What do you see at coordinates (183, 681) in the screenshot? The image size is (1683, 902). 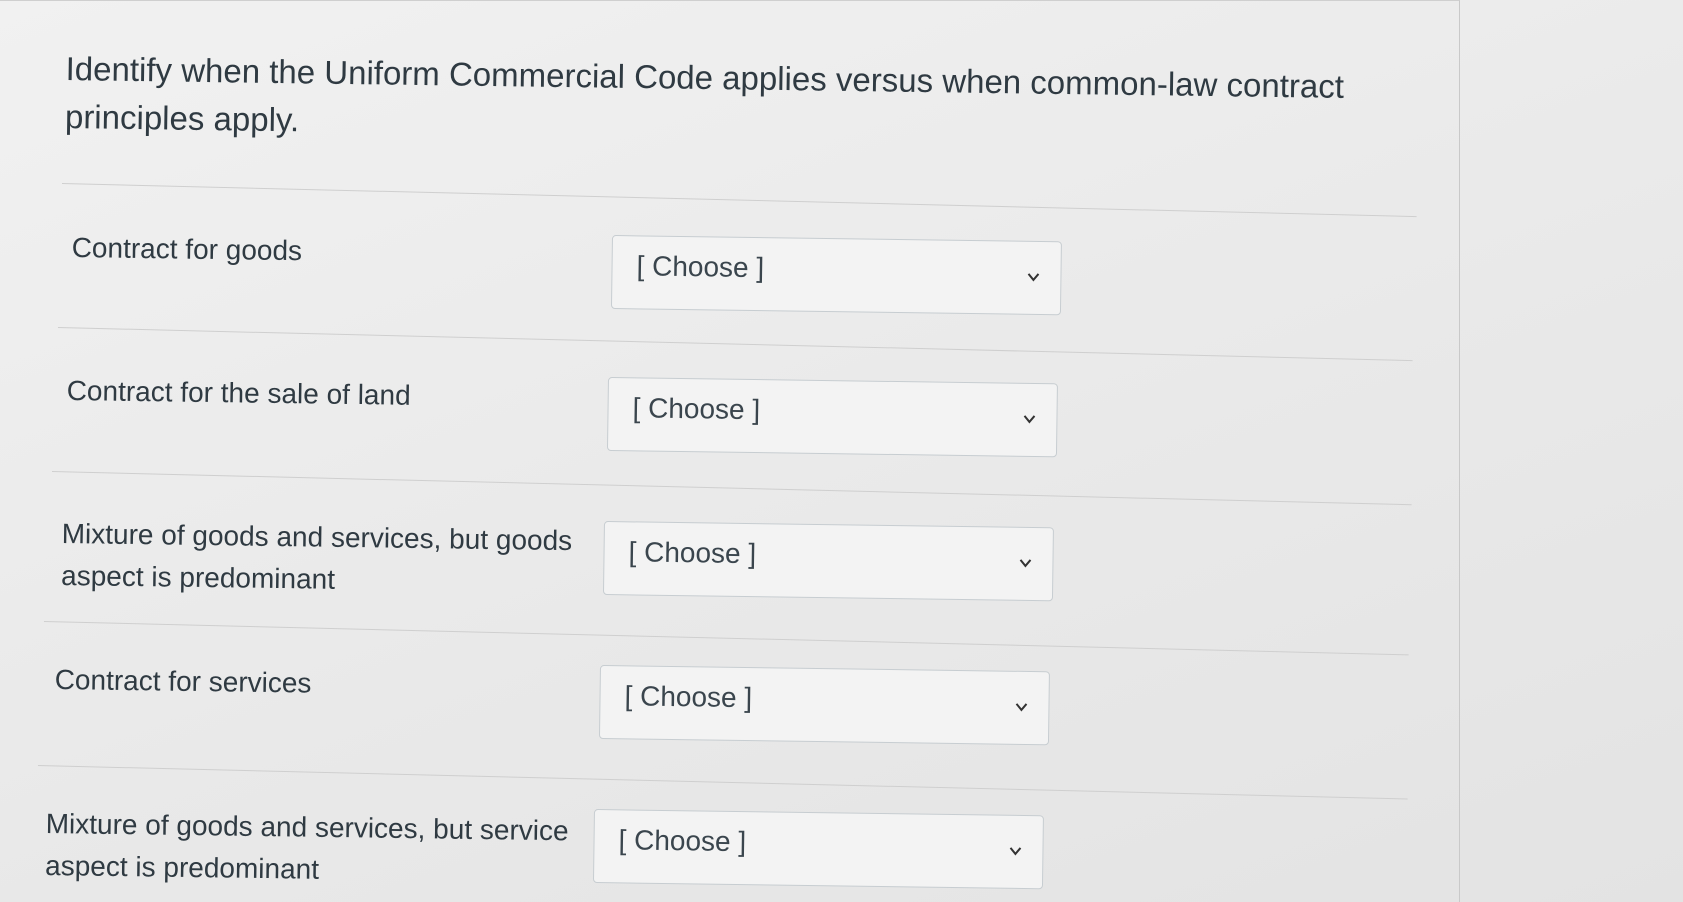 I see `row-label-contract-for-services: Contract for services` at bounding box center [183, 681].